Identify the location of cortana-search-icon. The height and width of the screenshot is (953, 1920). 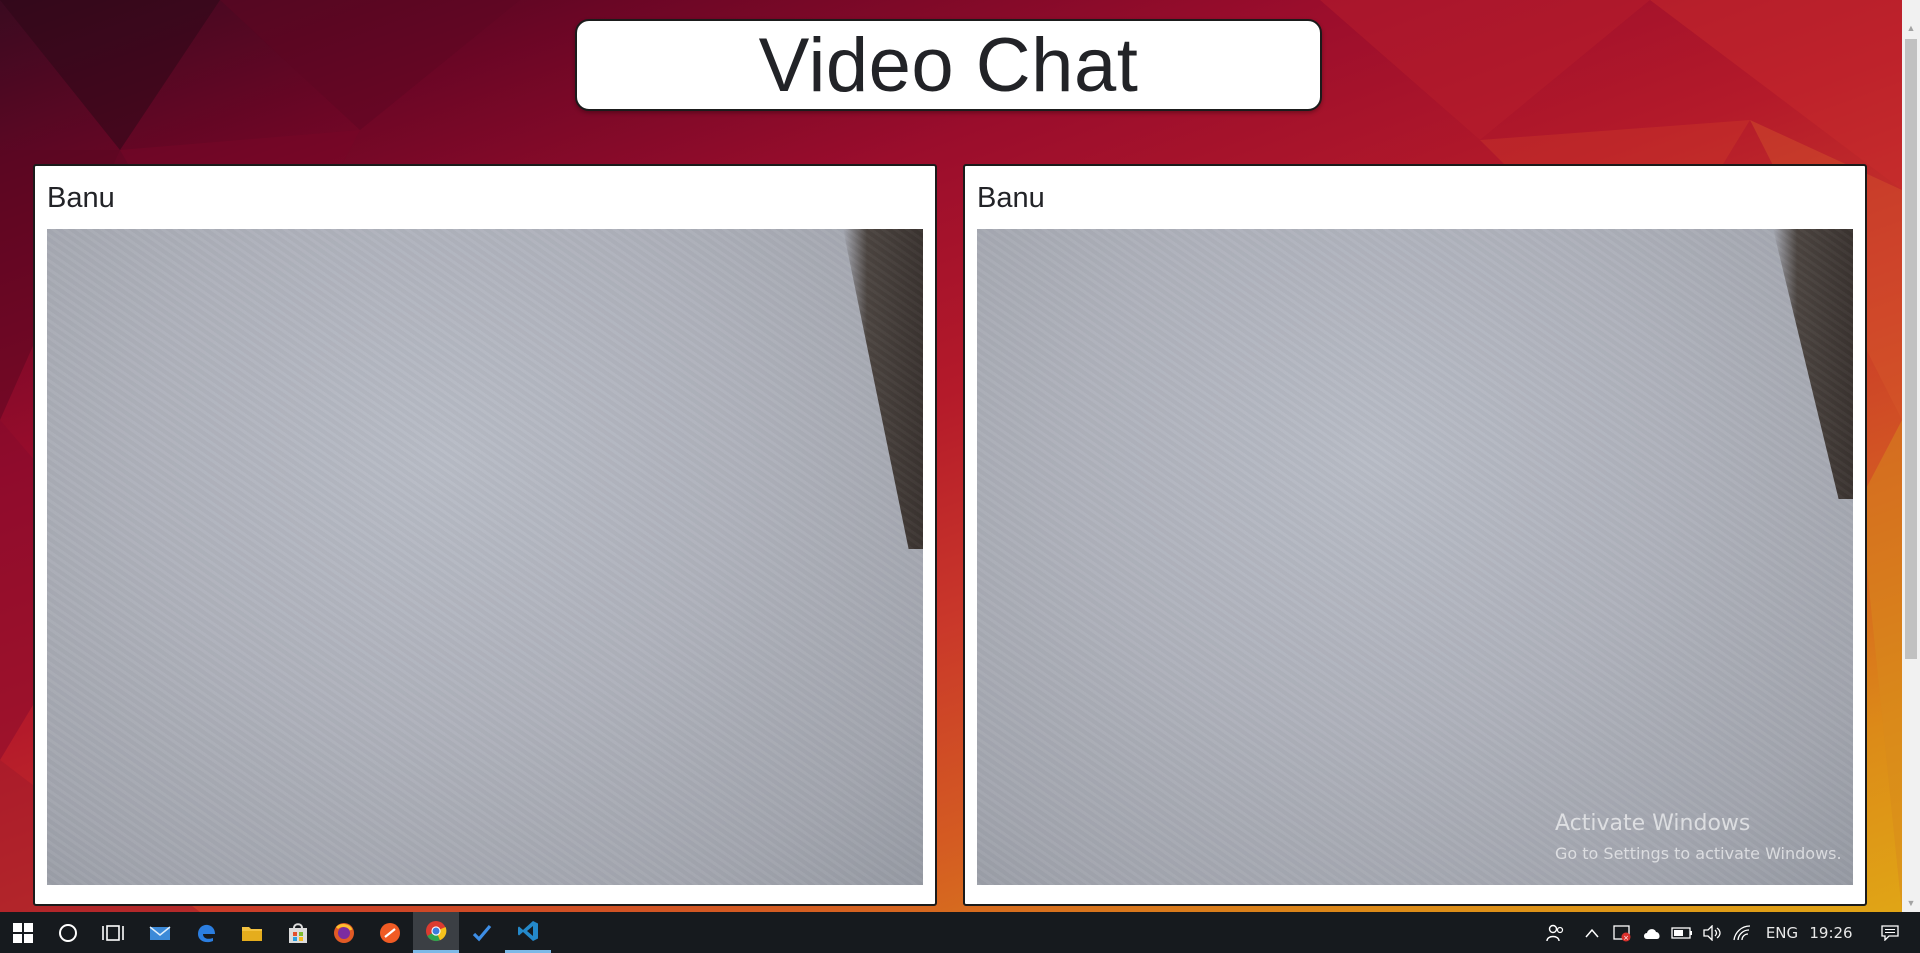
(68, 932).